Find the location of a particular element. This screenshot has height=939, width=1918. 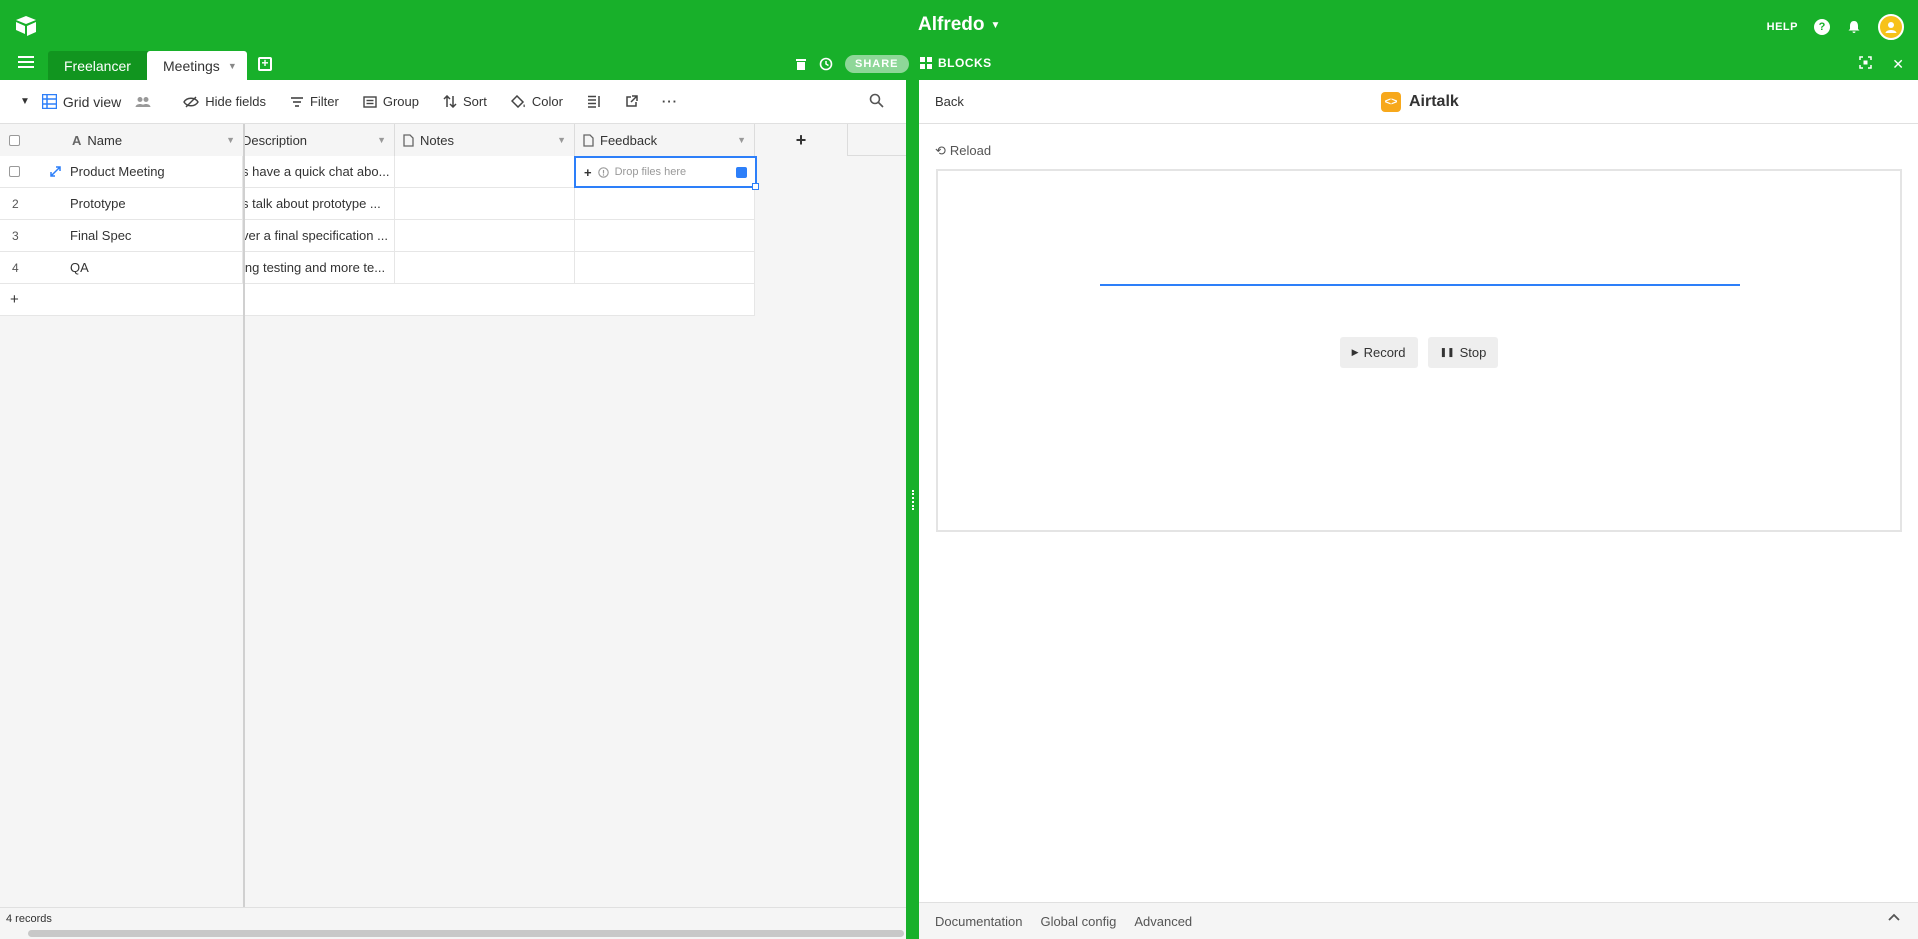

avatar-icon is located at coordinates (1891, 27).